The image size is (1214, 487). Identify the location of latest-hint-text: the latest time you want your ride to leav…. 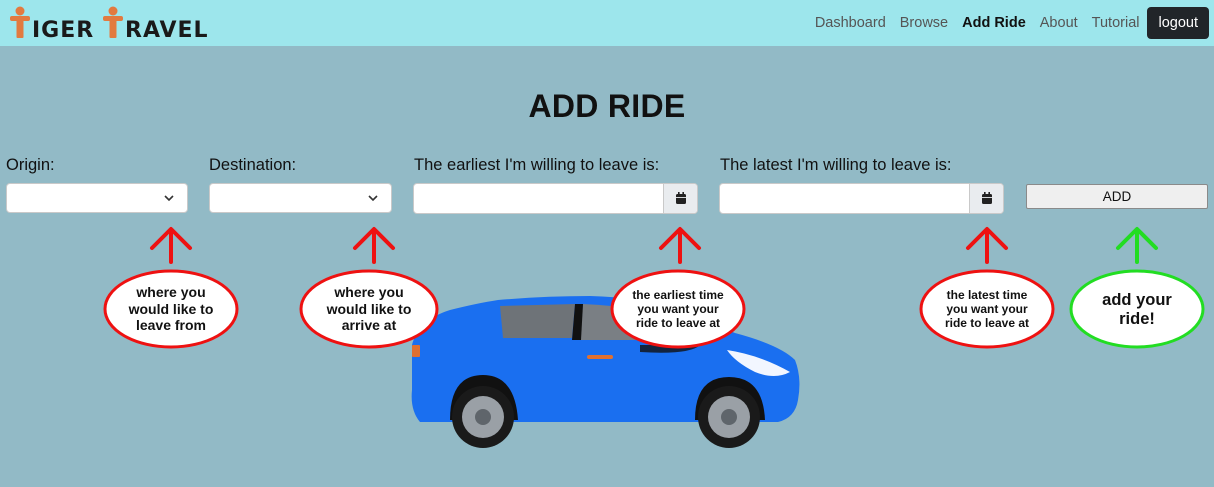
(987, 309).